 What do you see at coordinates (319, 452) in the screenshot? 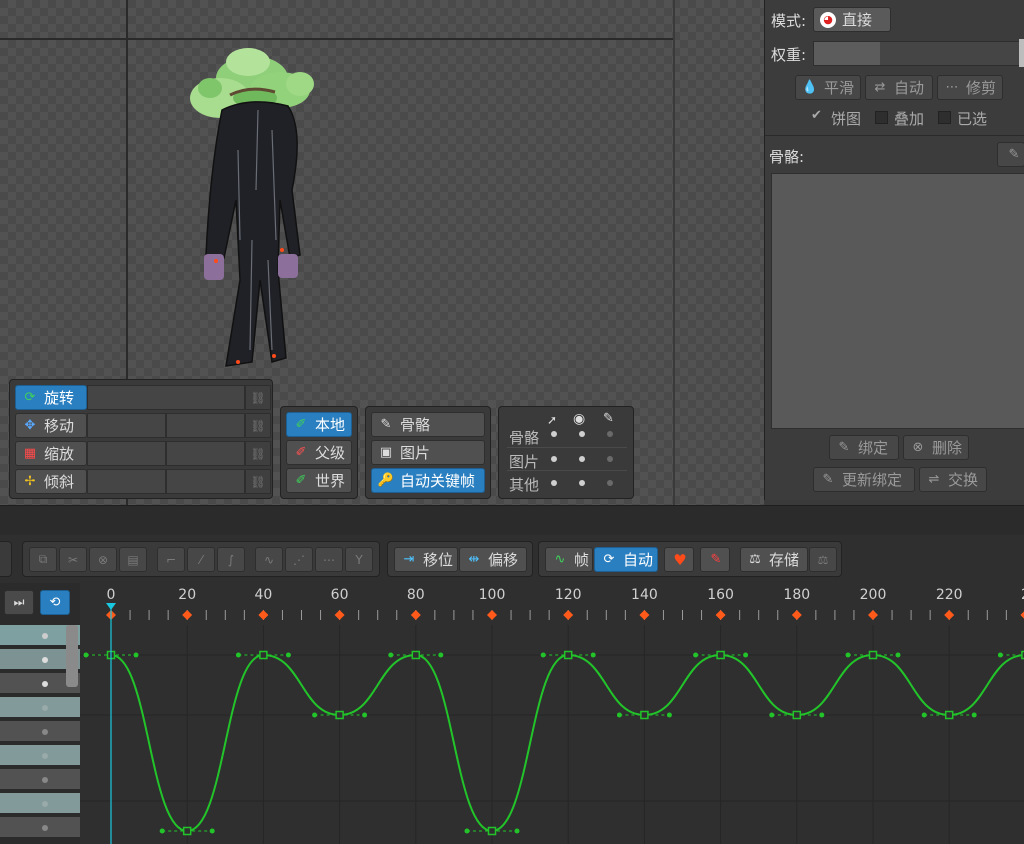
I see `parent-axes-button: ✐ 父级` at bounding box center [319, 452].